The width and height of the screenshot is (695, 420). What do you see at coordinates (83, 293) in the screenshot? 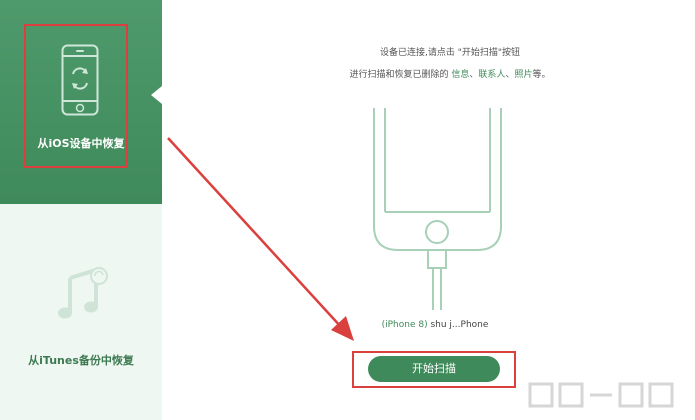
I see `music-note-icon` at bounding box center [83, 293].